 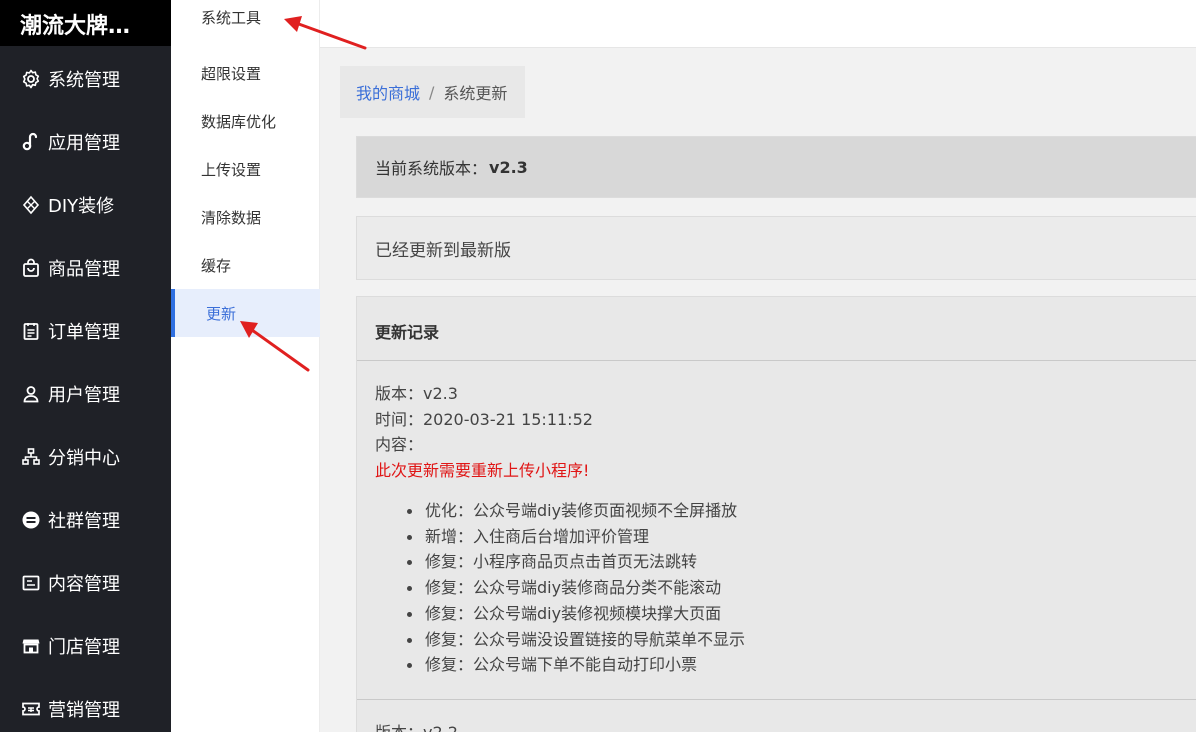 I want to click on sidebar-item-label: 社群管理, so click(x=84, y=521).